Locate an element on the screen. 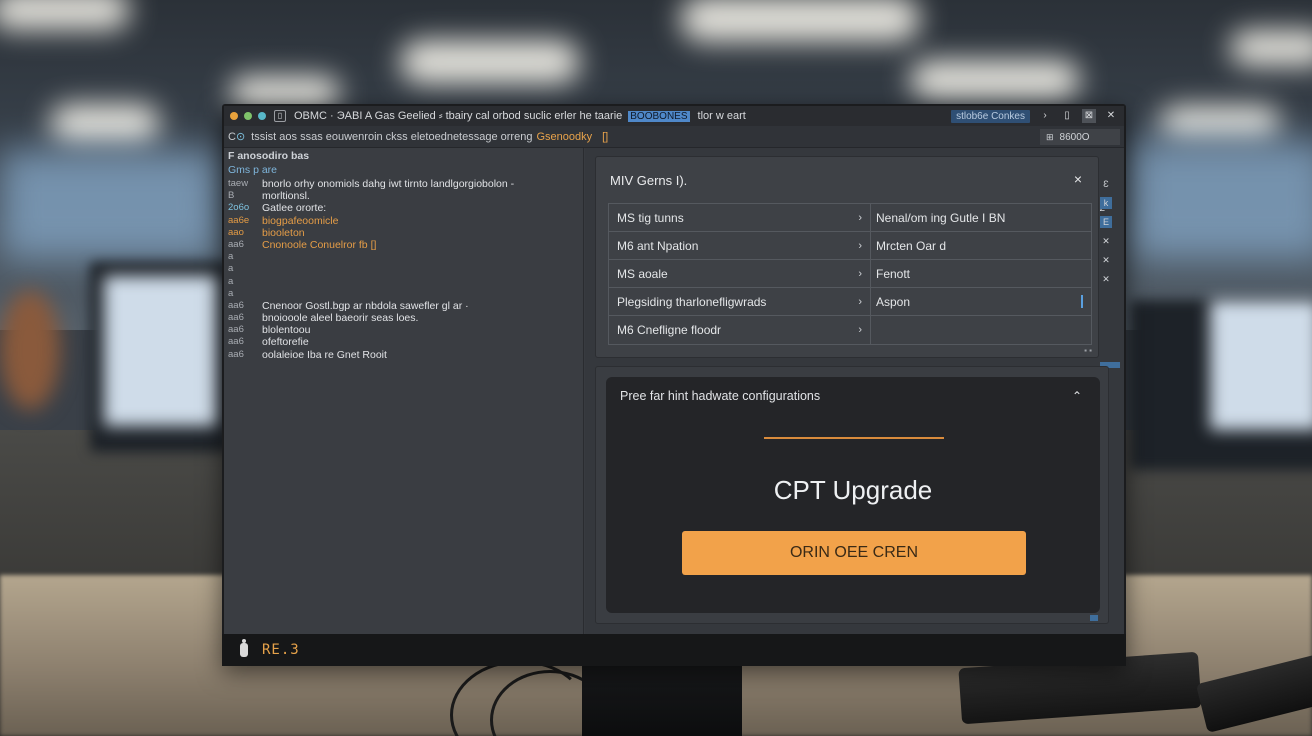 The height and width of the screenshot is (736, 1312). toolbar-bracket-icon: [] is located at coordinates (605, 137).